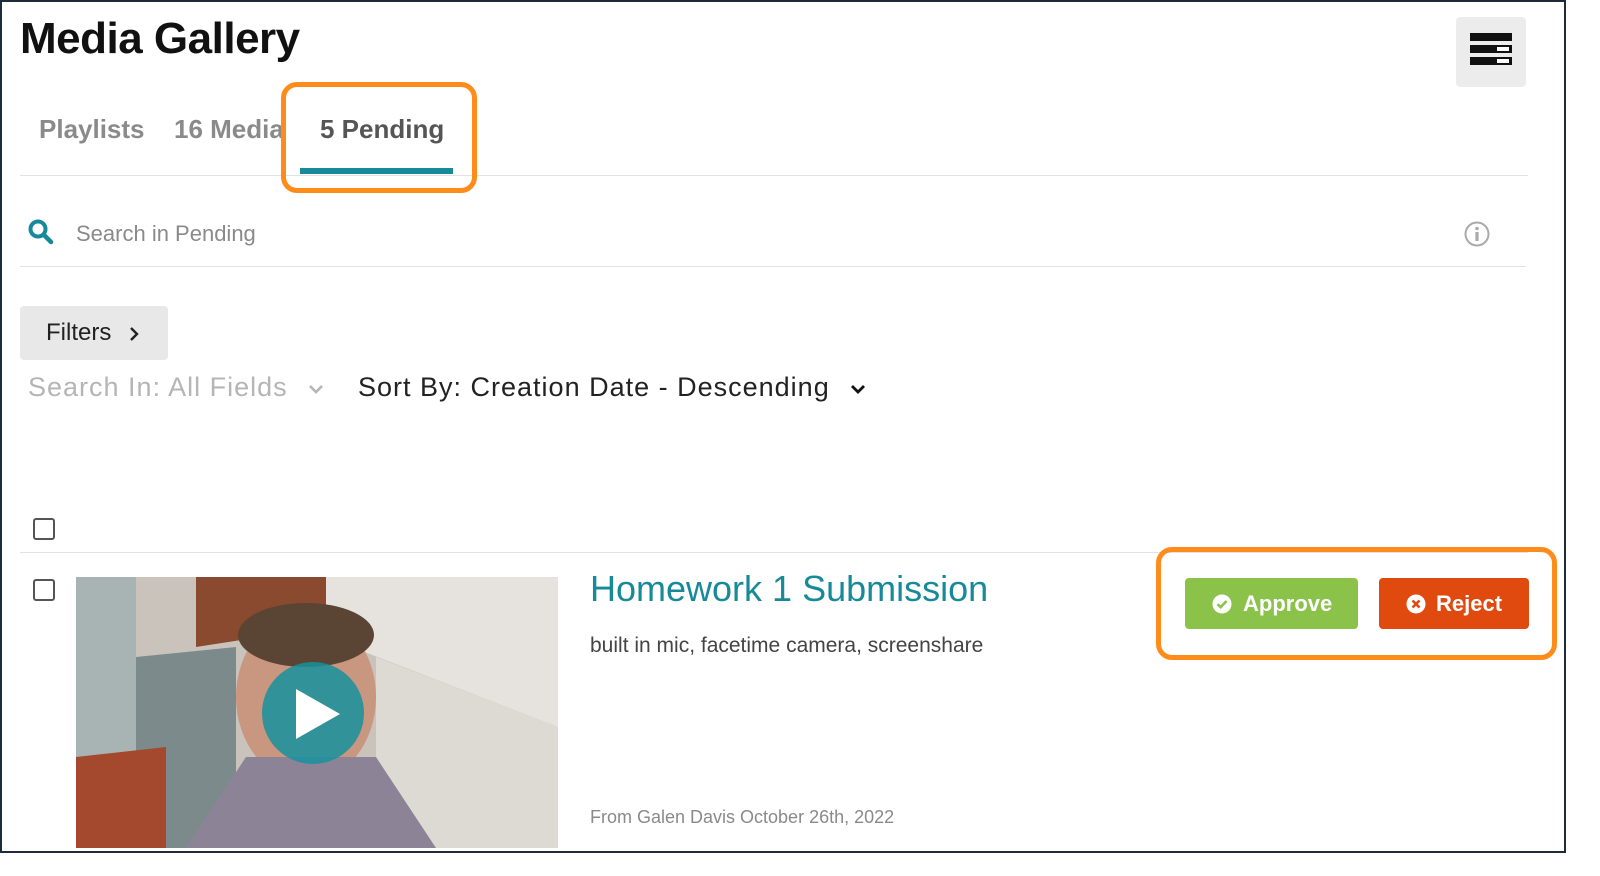  I want to click on search-in-dropdown: Search In: All Fields, so click(176, 387).